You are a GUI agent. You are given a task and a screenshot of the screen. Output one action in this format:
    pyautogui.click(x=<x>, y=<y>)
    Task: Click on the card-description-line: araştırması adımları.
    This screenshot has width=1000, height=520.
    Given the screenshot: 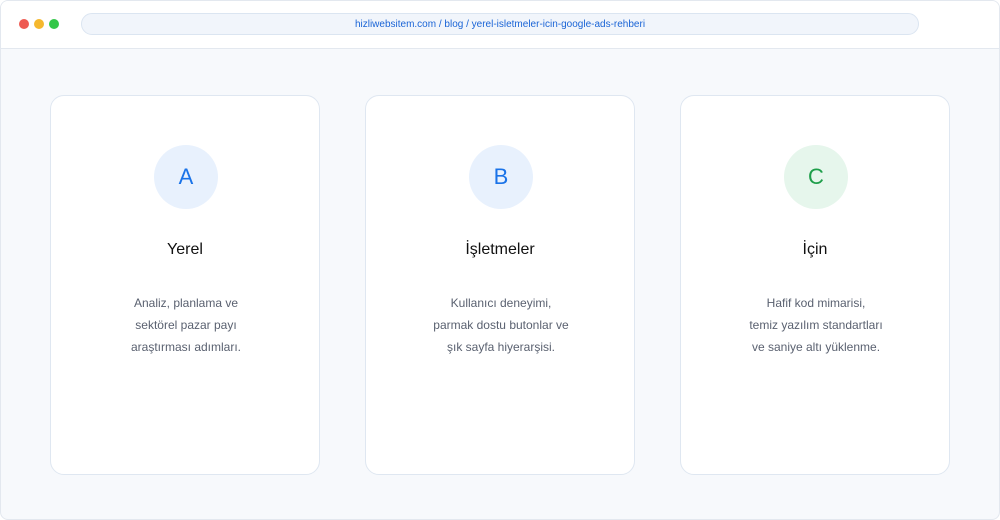 What is the action you would take?
    pyautogui.click(x=186, y=347)
    